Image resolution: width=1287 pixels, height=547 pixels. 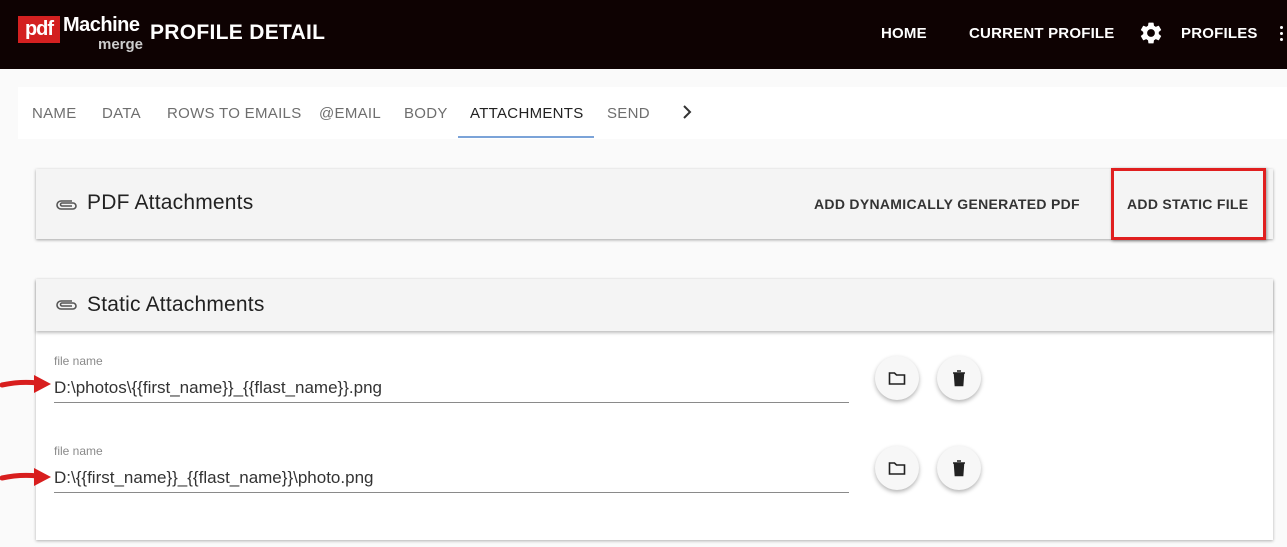 I want to click on tab-body: BODY, so click(x=426, y=113).